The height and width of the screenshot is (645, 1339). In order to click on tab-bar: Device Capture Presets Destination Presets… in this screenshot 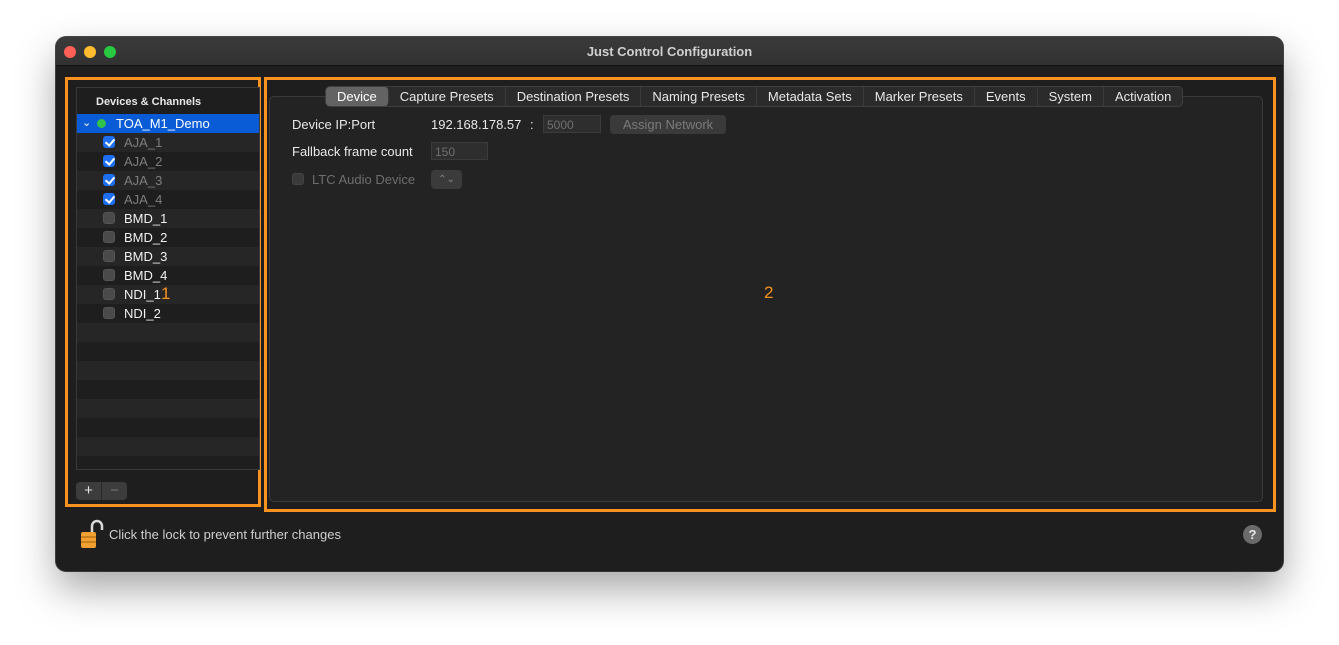, I will do `click(754, 96)`.